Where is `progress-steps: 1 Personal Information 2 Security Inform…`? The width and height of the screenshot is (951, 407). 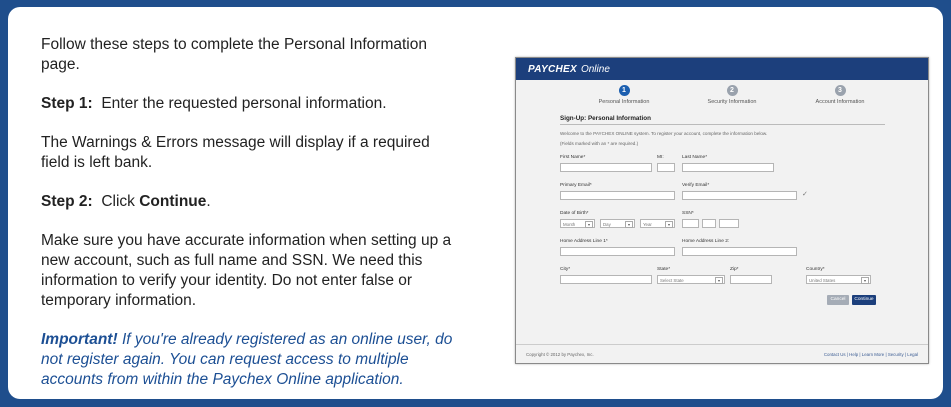 progress-steps: 1 Personal Information 2 Security Inform… is located at coordinates (722, 97).